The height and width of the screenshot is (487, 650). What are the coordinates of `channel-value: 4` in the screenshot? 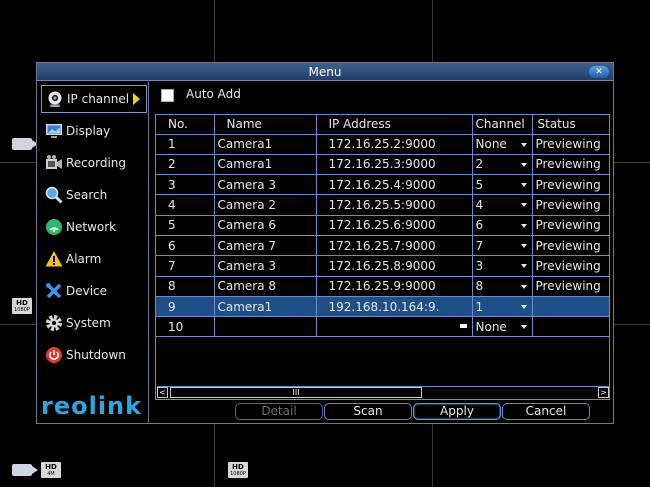 It's located at (479, 205).